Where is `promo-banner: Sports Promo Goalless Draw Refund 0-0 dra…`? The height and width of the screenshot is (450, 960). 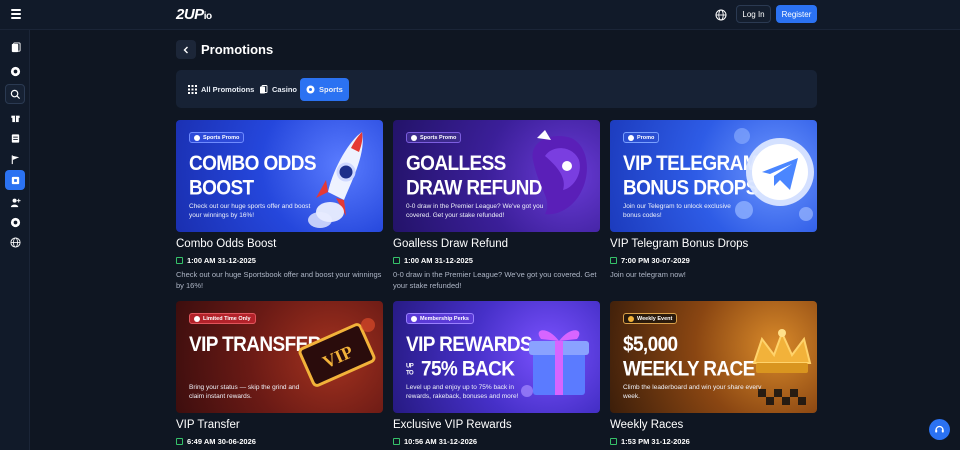 promo-banner: Sports Promo Goalless Draw Refund 0-0 dra… is located at coordinates (496, 176).